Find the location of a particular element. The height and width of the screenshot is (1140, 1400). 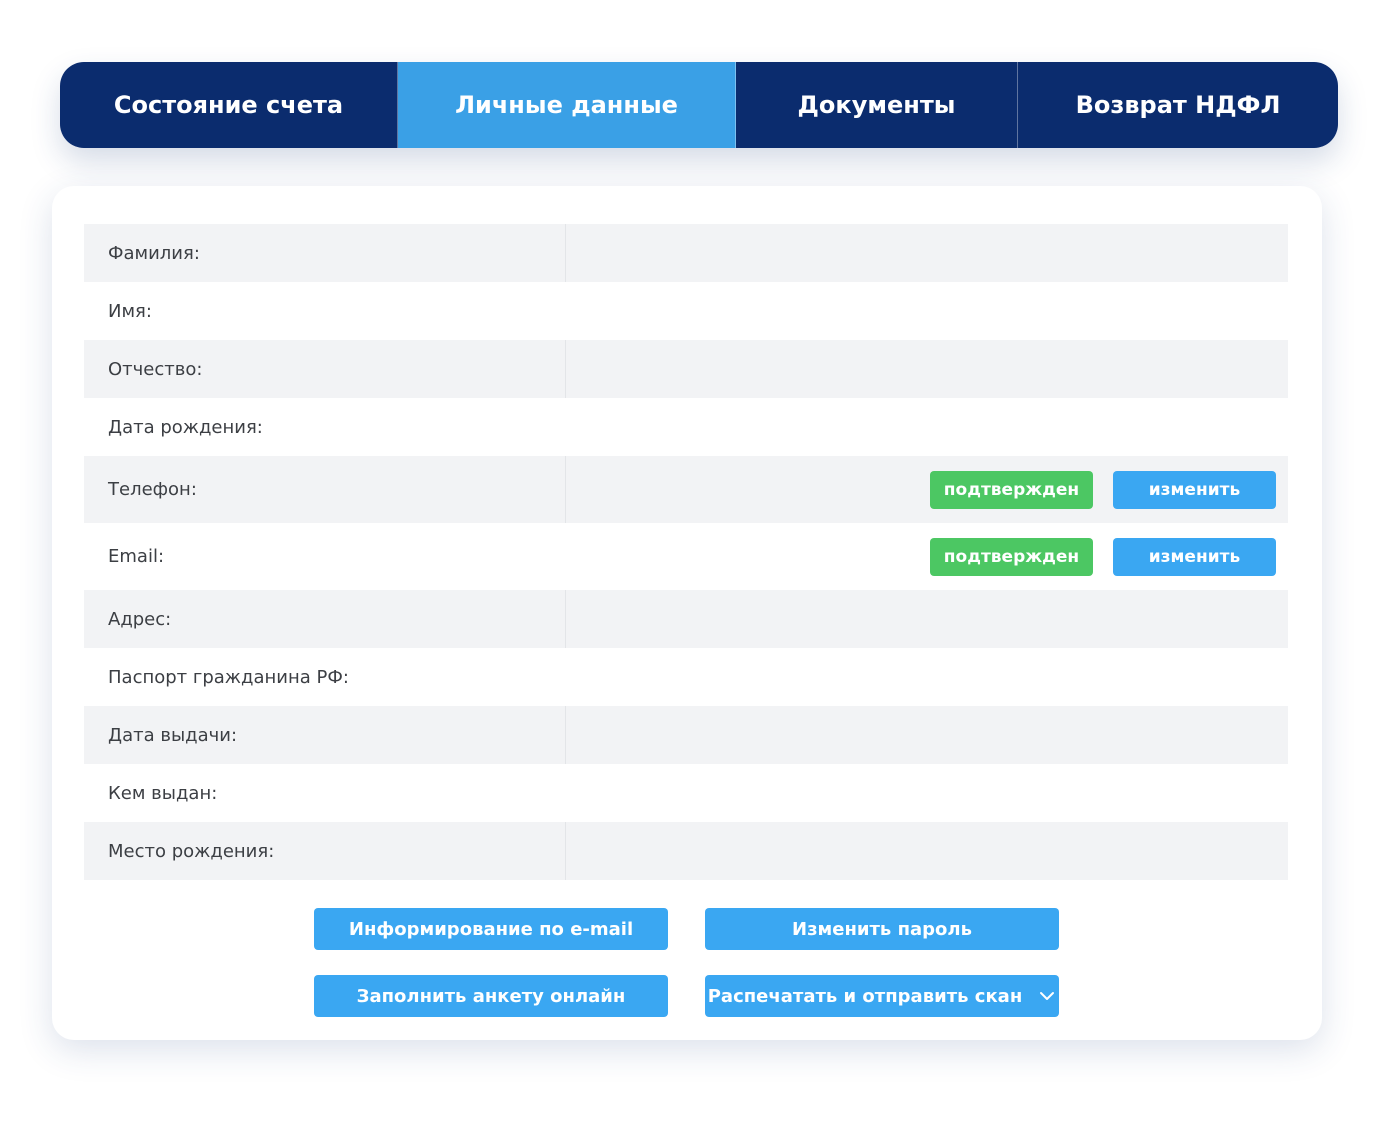

row-email: Email: подтвержден изменить is located at coordinates (686, 556).